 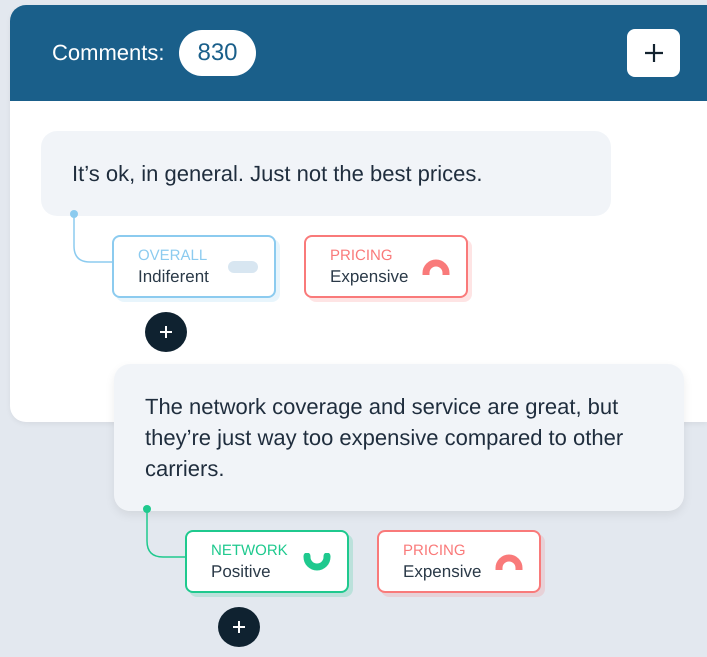 I want to click on tag-label: NETWORK, so click(x=249, y=550).